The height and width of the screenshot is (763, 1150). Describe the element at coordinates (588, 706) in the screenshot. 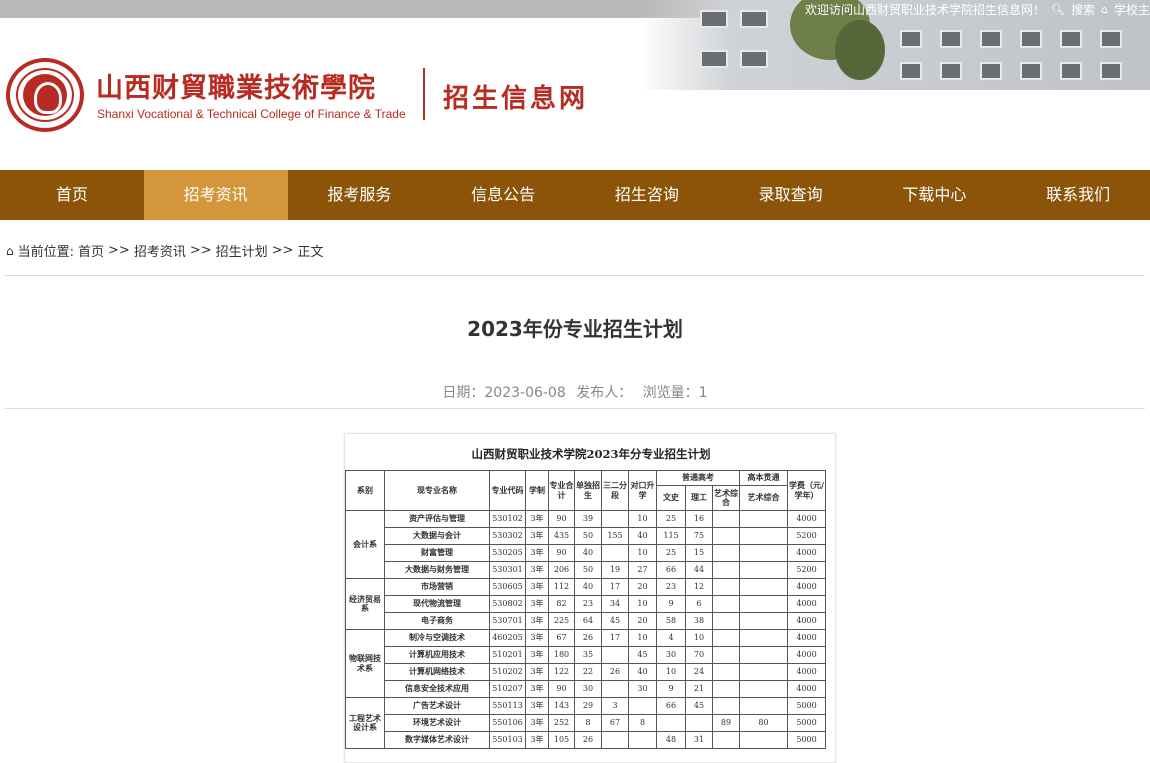

I see `table-cell: 29` at that location.